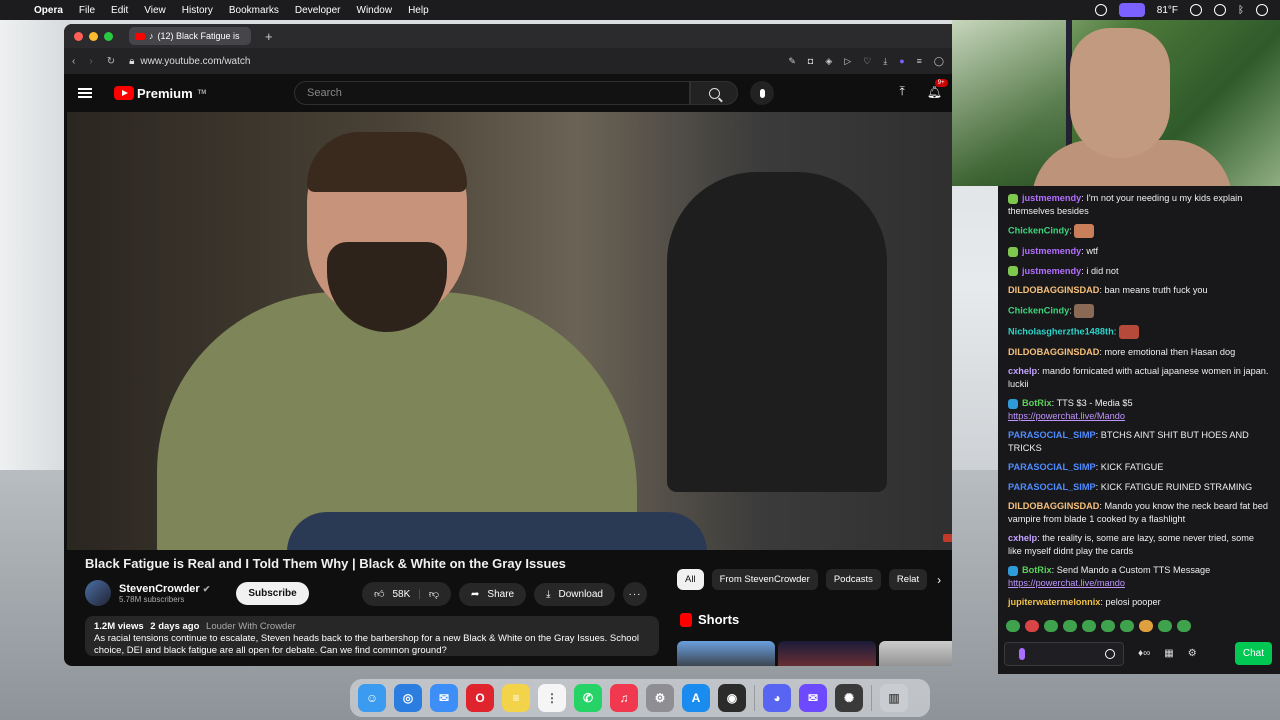 This screenshot has width=1280, height=720. I want to click on more-actions-button: ···, so click(635, 594).